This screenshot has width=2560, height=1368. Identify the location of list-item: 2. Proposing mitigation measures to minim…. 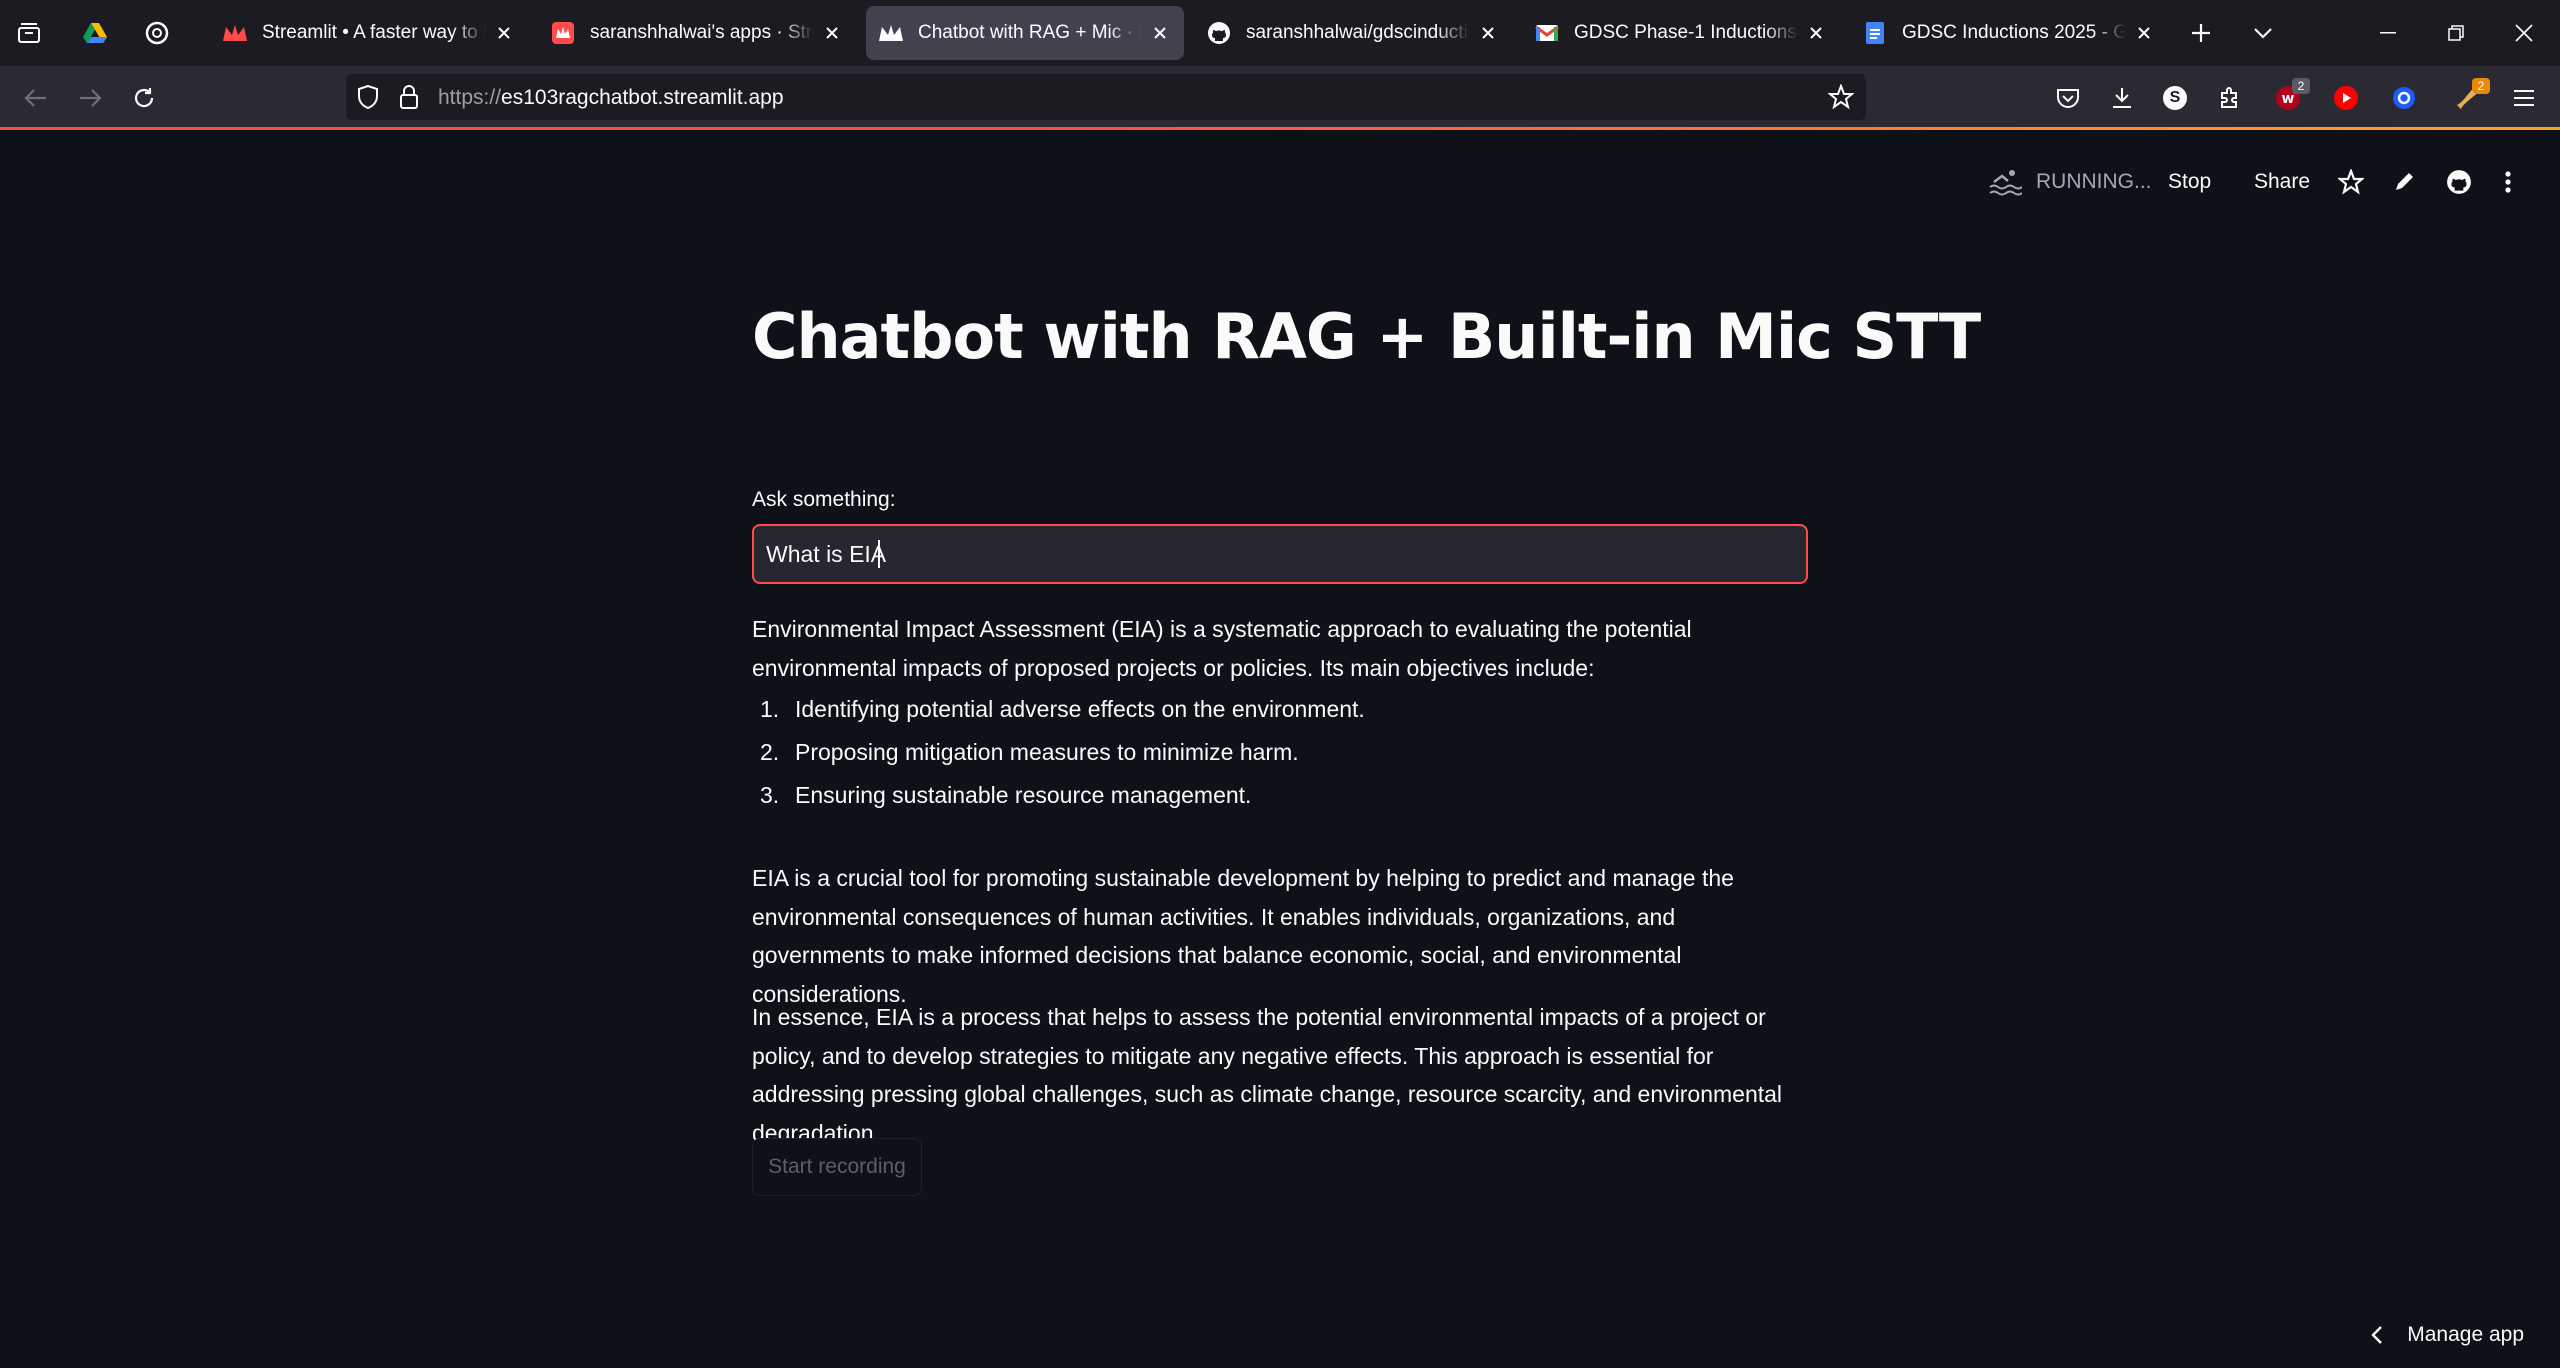
(1280, 752).